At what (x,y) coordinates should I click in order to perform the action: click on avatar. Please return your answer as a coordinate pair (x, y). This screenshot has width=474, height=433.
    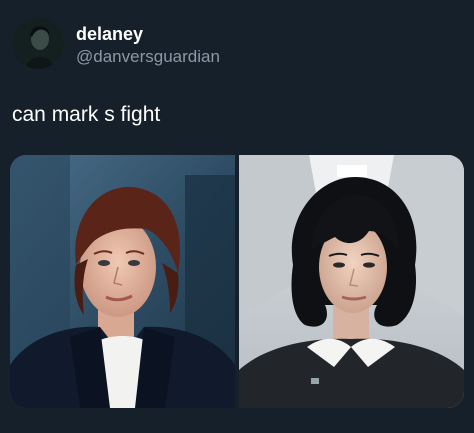
    Looking at the image, I should click on (38, 43).